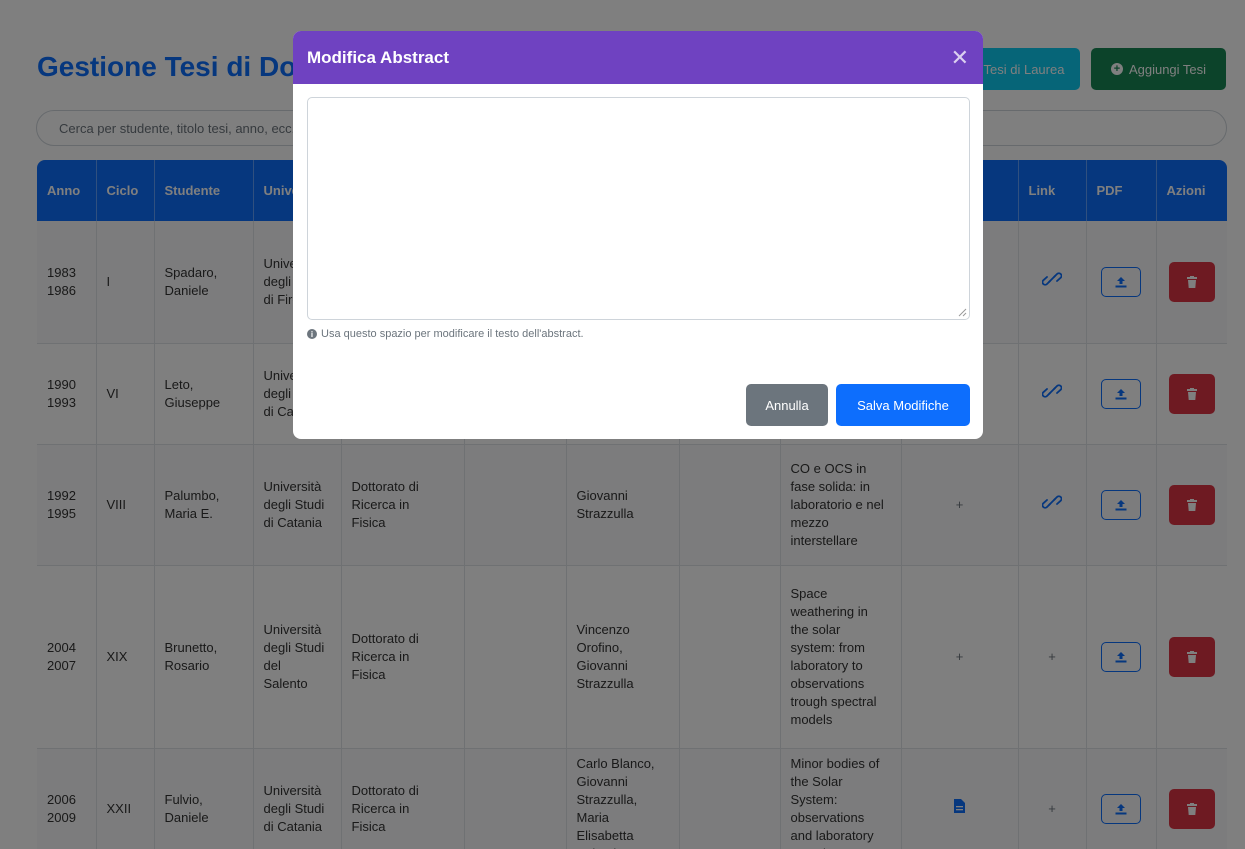 The width and height of the screenshot is (1245, 849). What do you see at coordinates (903, 405) in the screenshot?
I see `save-changes-button: Salva Modifiche` at bounding box center [903, 405].